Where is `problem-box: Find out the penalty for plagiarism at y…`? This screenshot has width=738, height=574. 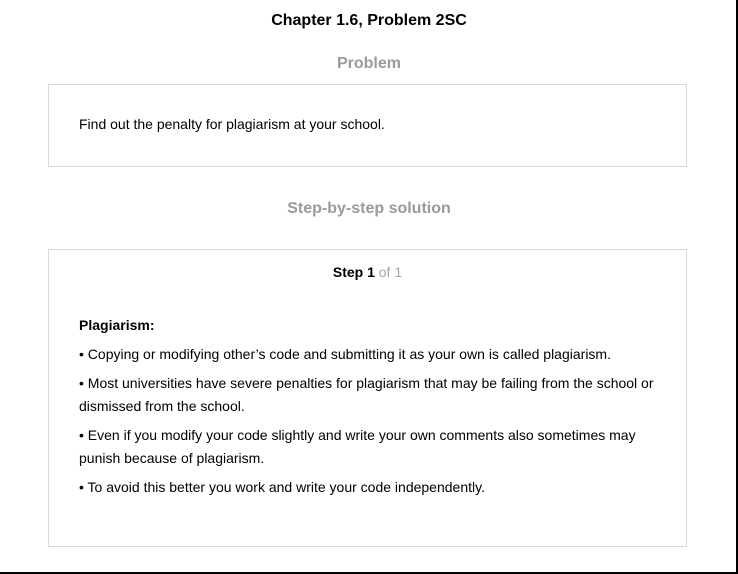
problem-box: Find out the penalty for plagiarism at y… is located at coordinates (367, 125).